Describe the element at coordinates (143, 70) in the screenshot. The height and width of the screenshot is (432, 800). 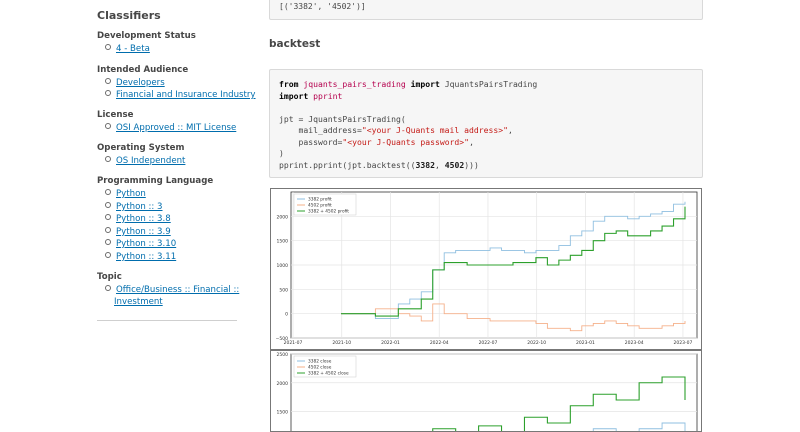
I see `group-heading-intended-audience: Intended Audience` at that location.